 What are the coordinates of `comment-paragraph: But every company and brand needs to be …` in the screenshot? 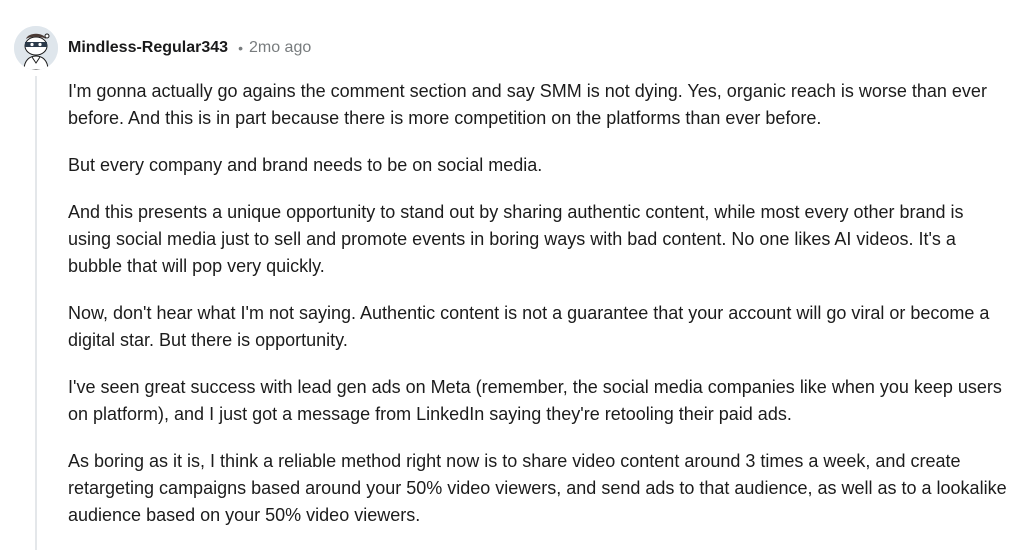 It's located at (305, 165).